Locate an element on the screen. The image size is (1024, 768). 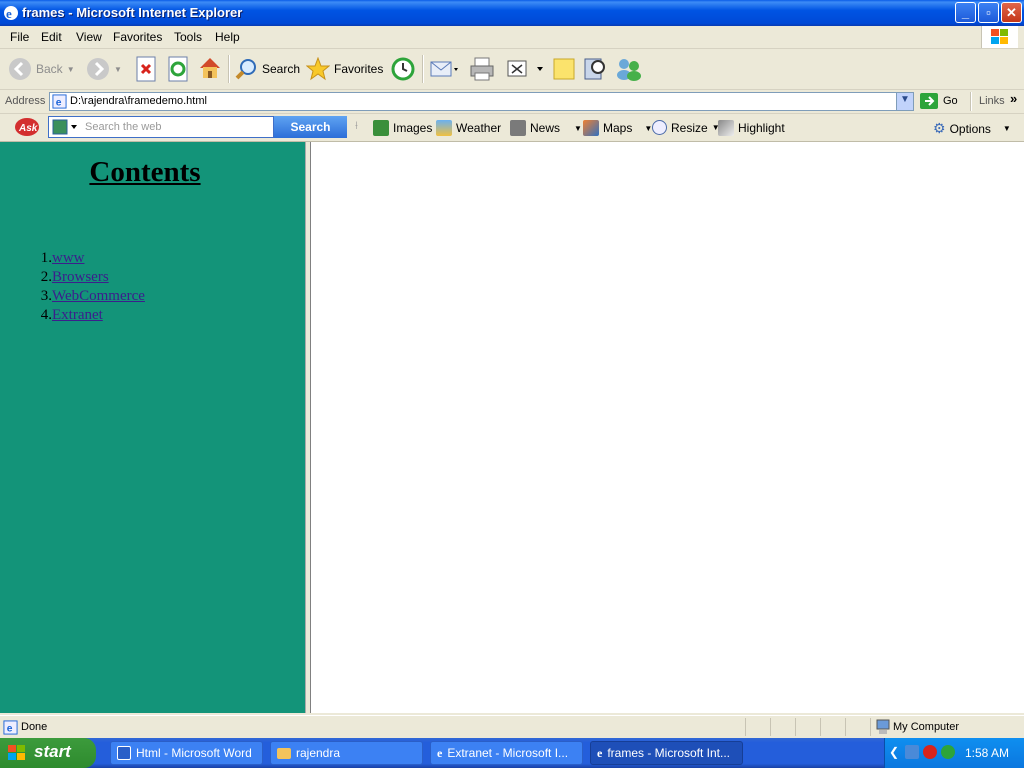
taskbar-item-word: Html - Microsoft Word is located at coordinates (186, 753).